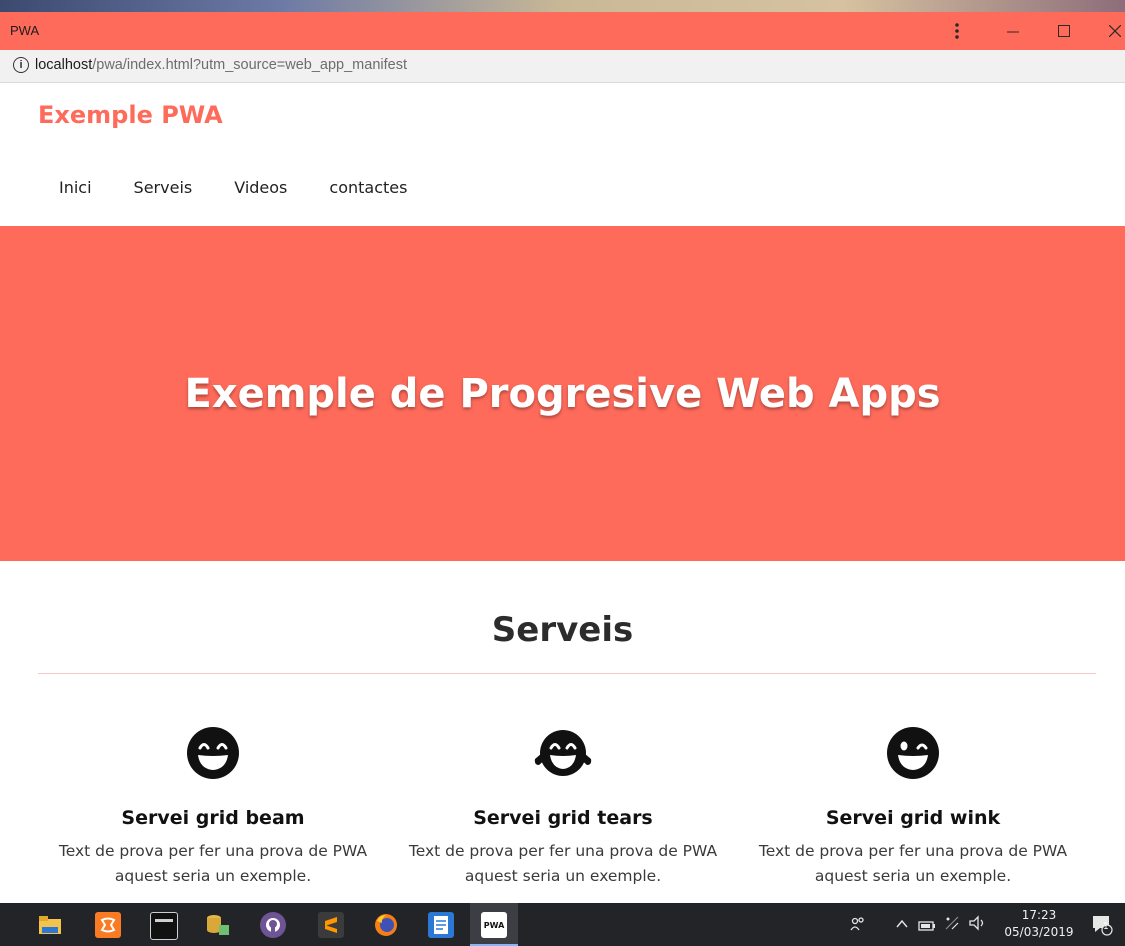 This screenshot has width=1125, height=946. I want to click on firefox-icon, so click(386, 925).